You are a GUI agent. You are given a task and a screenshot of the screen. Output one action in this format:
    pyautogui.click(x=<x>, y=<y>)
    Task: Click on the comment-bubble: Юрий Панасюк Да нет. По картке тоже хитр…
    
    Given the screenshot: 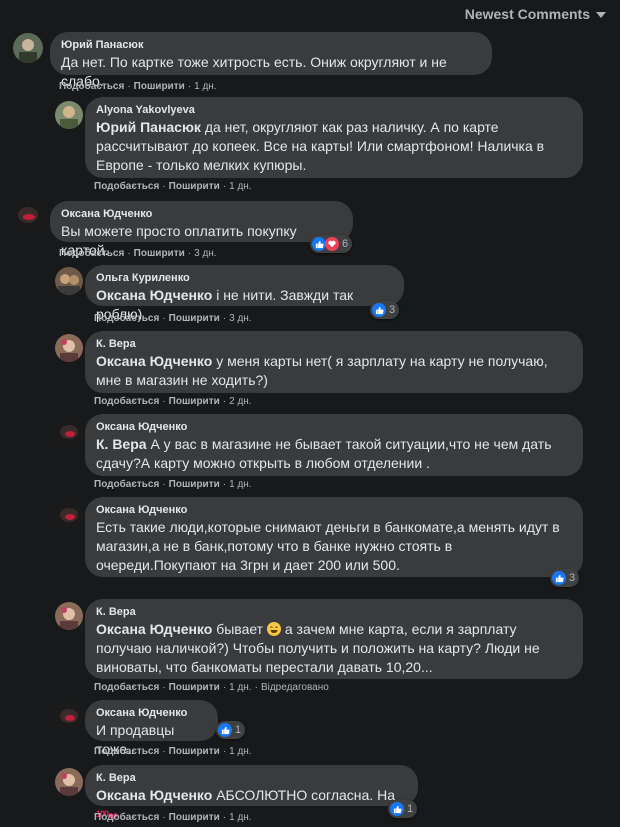 What is the action you would take?
    pyautogui.click(x=271, y=60)
    